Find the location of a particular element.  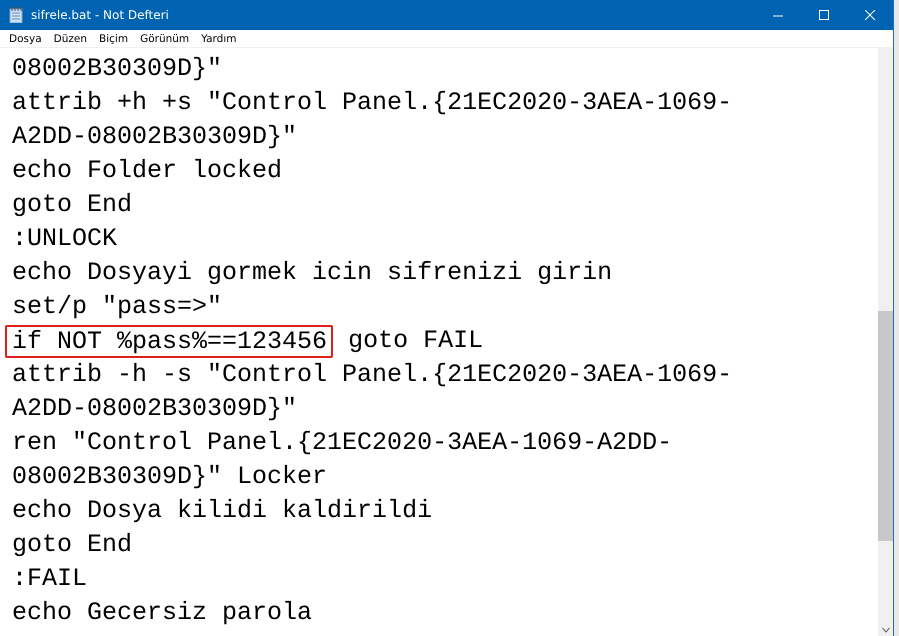

code-line: echo Dosya kilidi kaldirildi is located at coordinates (222, 511).